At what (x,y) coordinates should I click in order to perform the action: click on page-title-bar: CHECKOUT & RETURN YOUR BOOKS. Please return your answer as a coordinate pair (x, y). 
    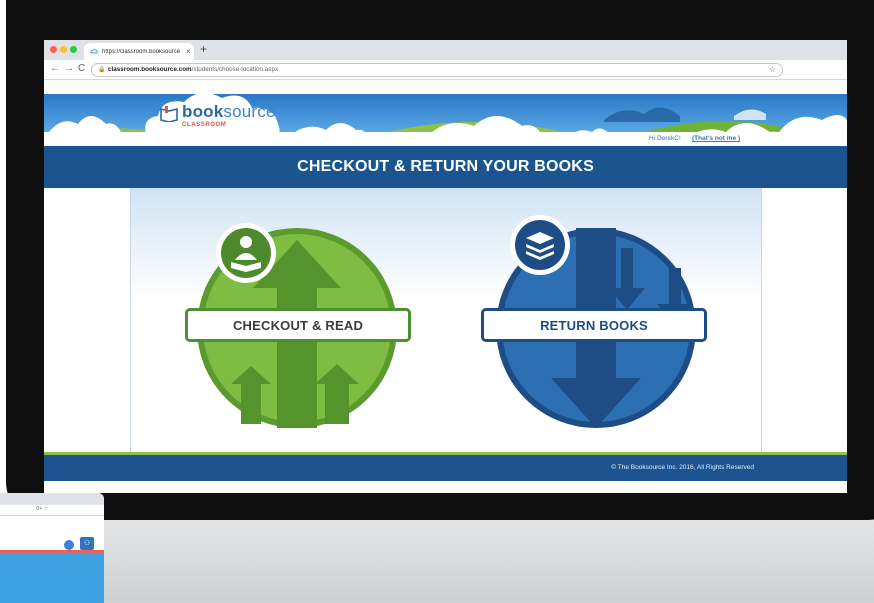
    Looking at the image, I should click on (445, 167).